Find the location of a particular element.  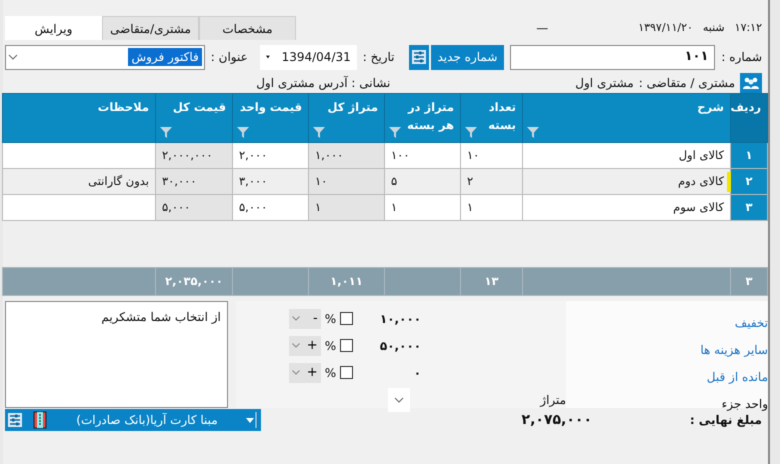

date-label: تاریخ : is located at coordinates (378, 57).